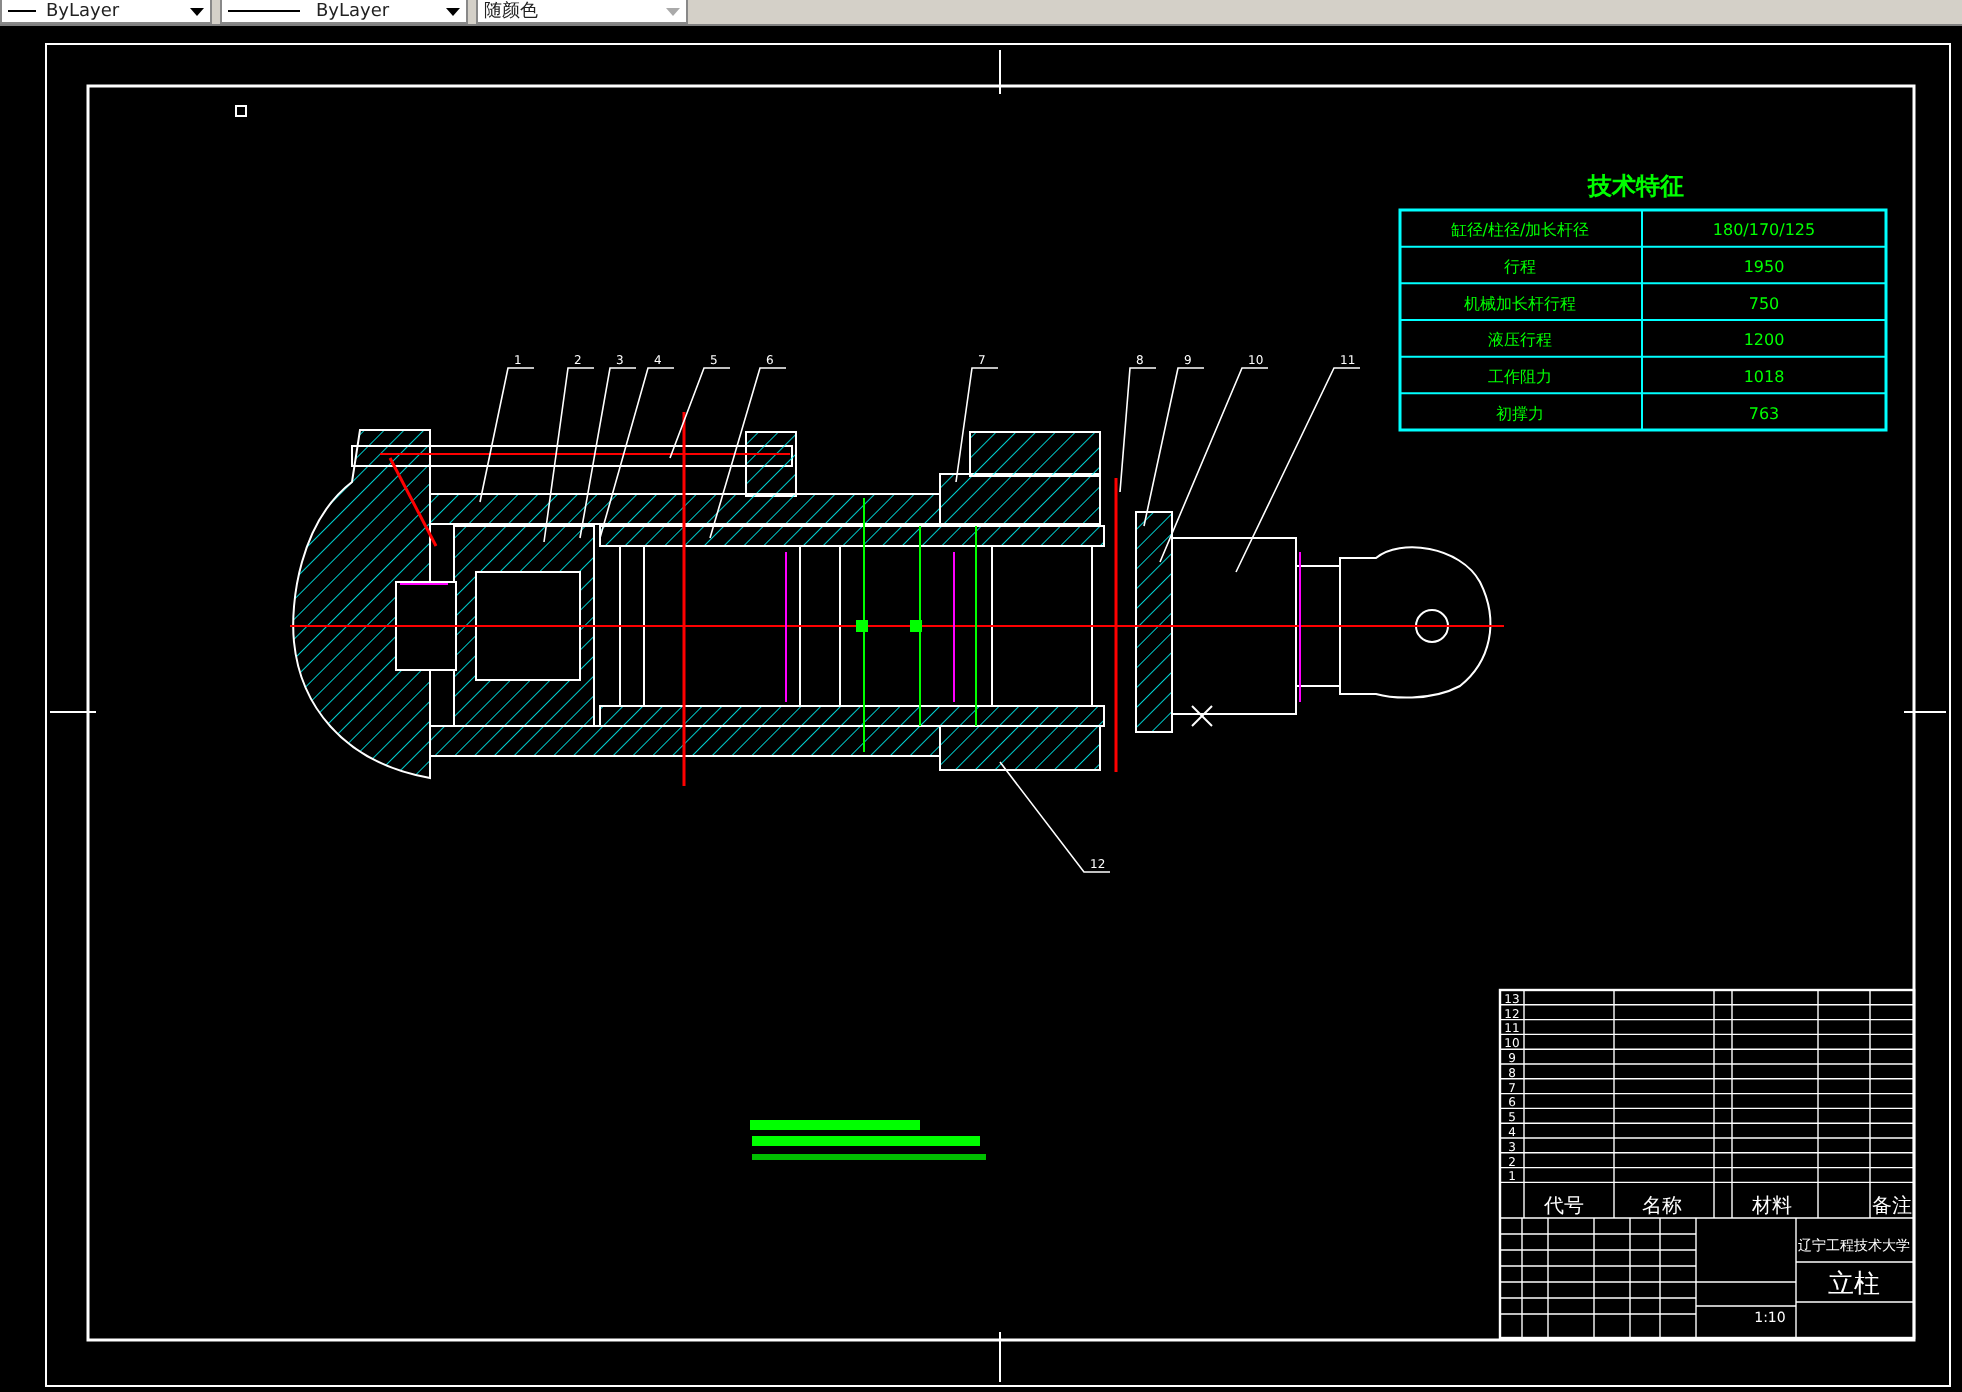 This screenshot has height=1392, width=1962. What do you see at coordinates (1772, 1207) in the screenshot?
I see `parts-list-header: 材料` at bounding box center [1772, 1207].